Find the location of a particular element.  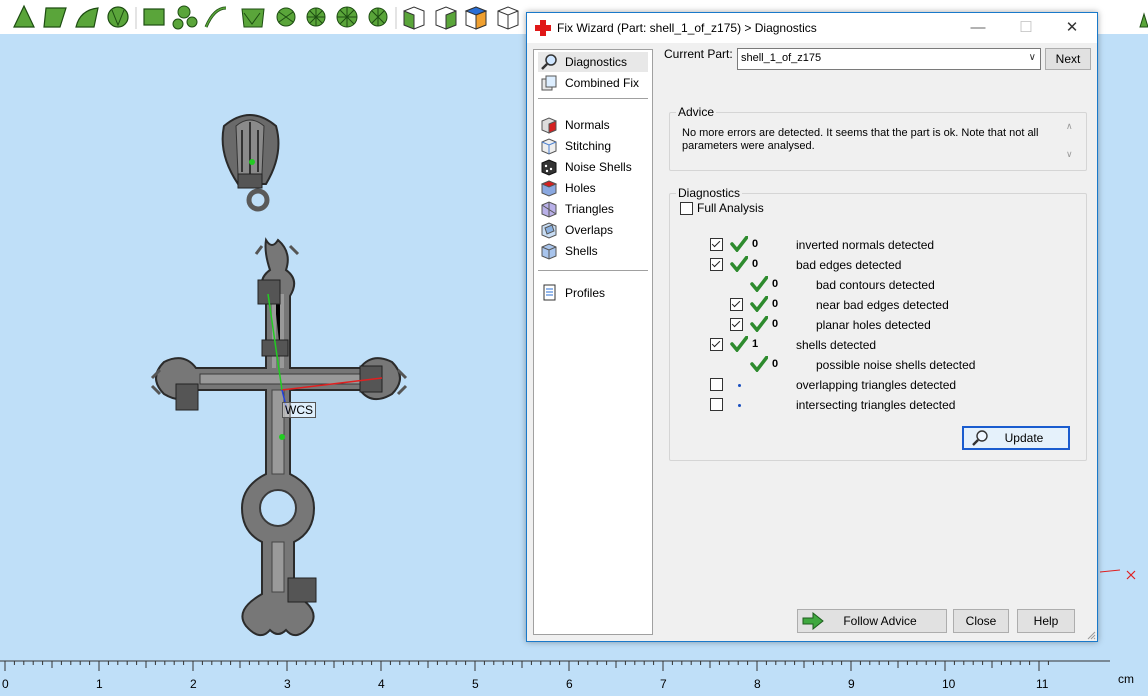

nav-item-combined-fix: Combined Fix is located at coordinates (593, 83).